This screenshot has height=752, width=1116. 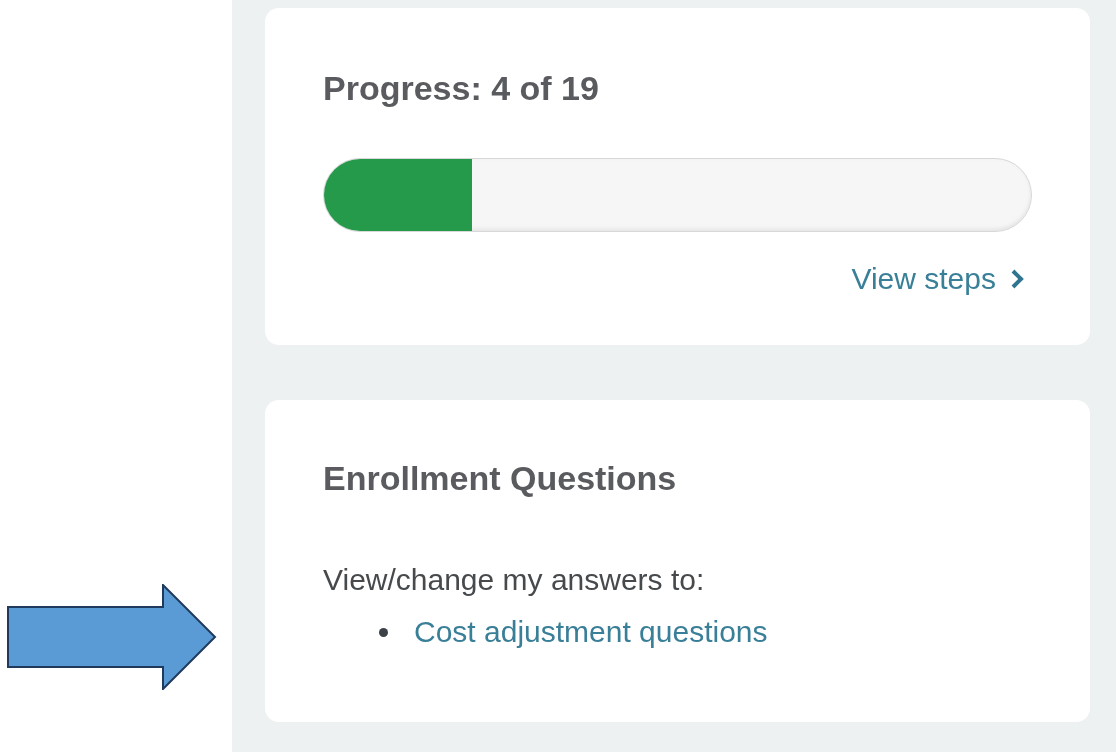 I want to click on chevron-right-icon, so click(x=1017, y=279).